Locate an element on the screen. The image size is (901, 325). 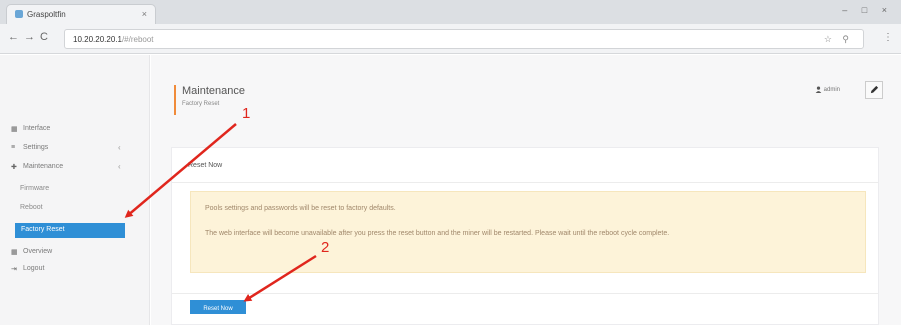
edit-button is located at coordinates (874, 90).